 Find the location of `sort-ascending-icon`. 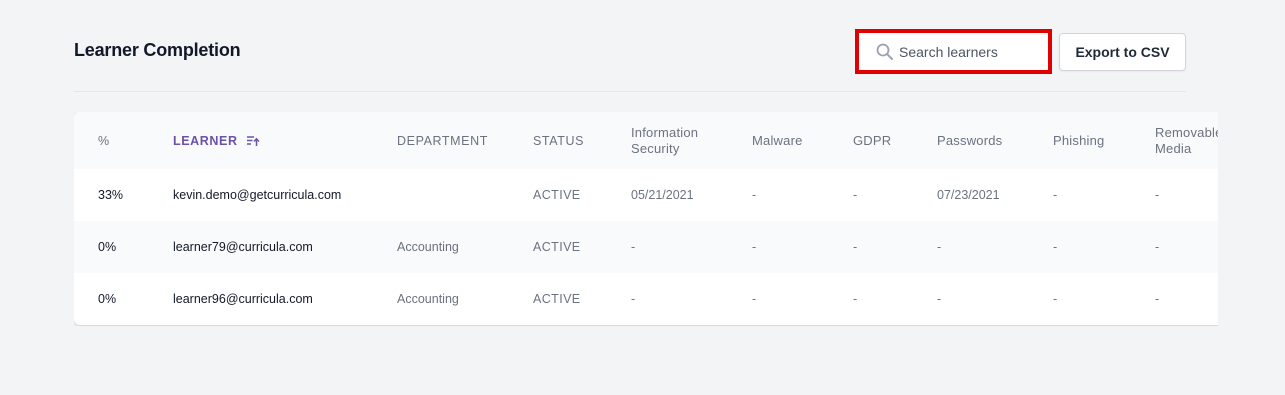

sort-ascending-icon is located at coordinates (253, 141).